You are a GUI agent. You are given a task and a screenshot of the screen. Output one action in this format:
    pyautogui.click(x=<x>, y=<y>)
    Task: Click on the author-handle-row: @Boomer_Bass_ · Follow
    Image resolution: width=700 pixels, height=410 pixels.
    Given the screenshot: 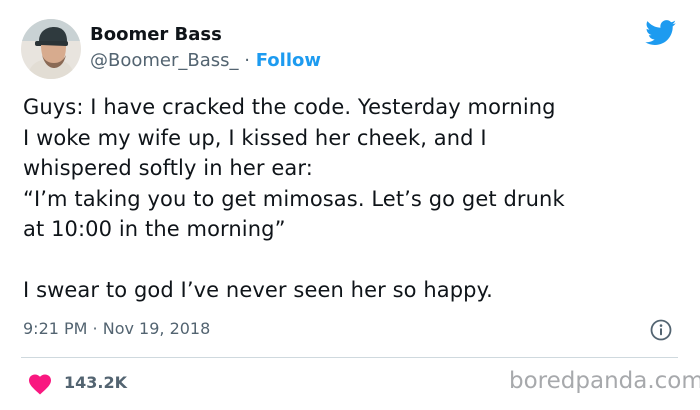 What is the action you would take?
    pyautogui.click(x=205, y=61)
    